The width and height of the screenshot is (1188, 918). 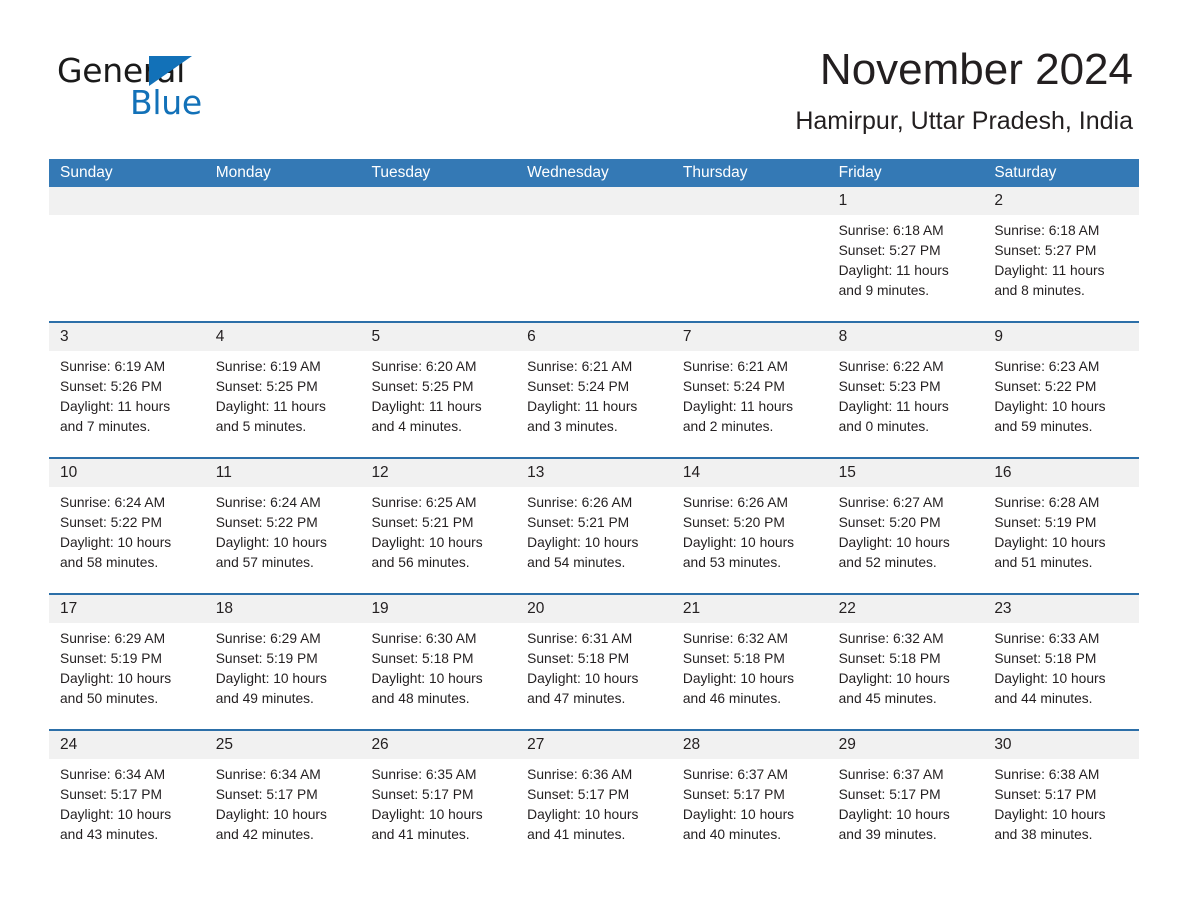 What do you see at coordinates (976, 69) in the screenshot?
I see `page-title: November 2024` at bounding box center [976, 69].